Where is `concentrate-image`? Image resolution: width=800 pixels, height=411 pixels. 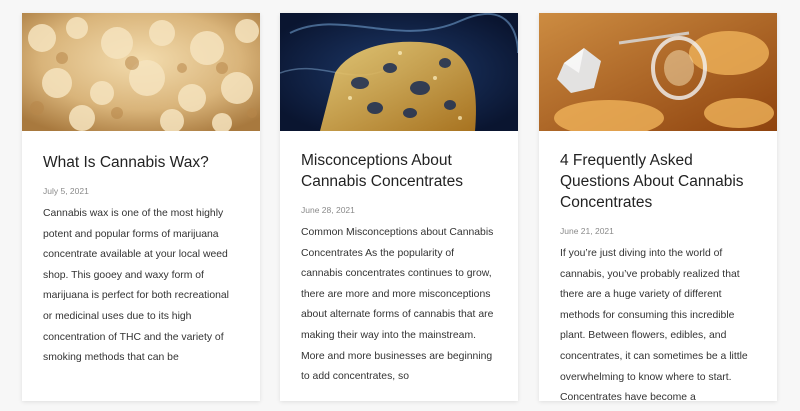
concentrate-image is located at coordinates (658, 72).